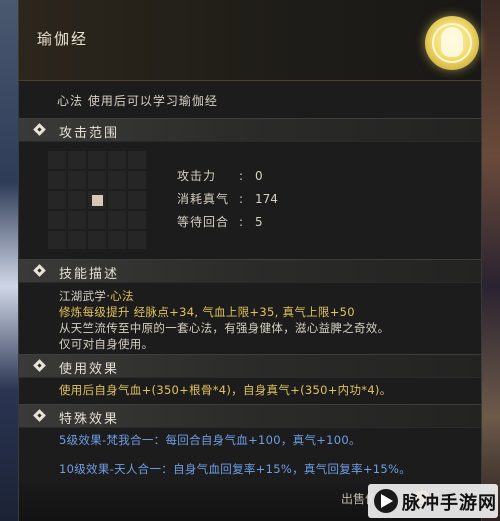 This screenshot has height=521, width=500. Describe the element at coordinates (250, 271) in the screenshot. I see `section-skill-desc: 技能描述` at that location.